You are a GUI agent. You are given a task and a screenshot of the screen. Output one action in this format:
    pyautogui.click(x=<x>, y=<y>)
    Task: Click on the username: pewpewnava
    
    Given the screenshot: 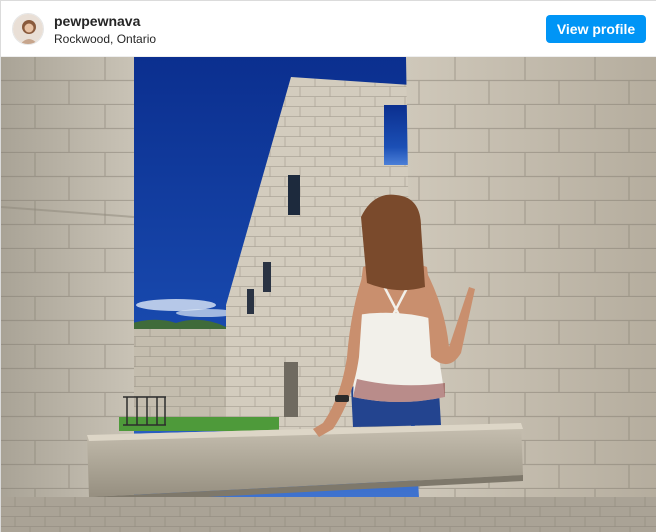 What is the action you would take?
    pyautogui.click(x=97, y=21)
    